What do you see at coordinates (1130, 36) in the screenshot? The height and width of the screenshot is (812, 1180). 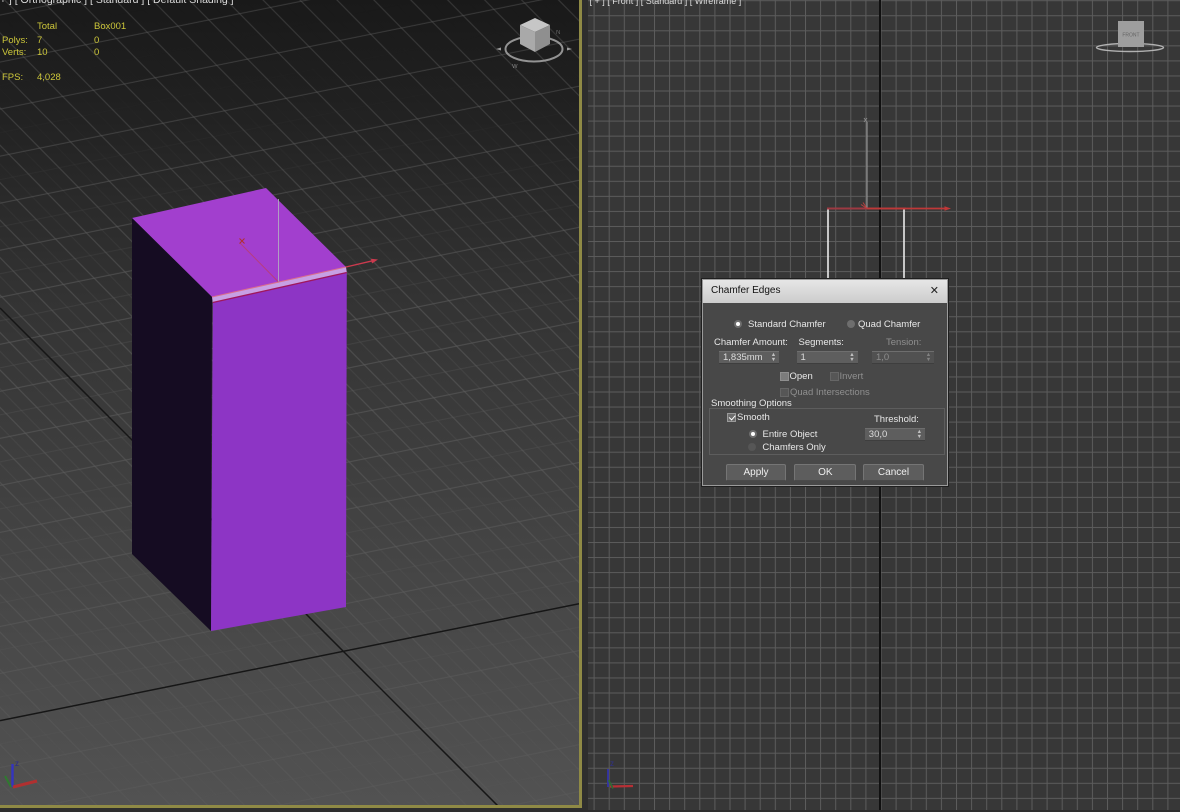 I see `svg-text: FRONT` at bounding box center [1130, 36].